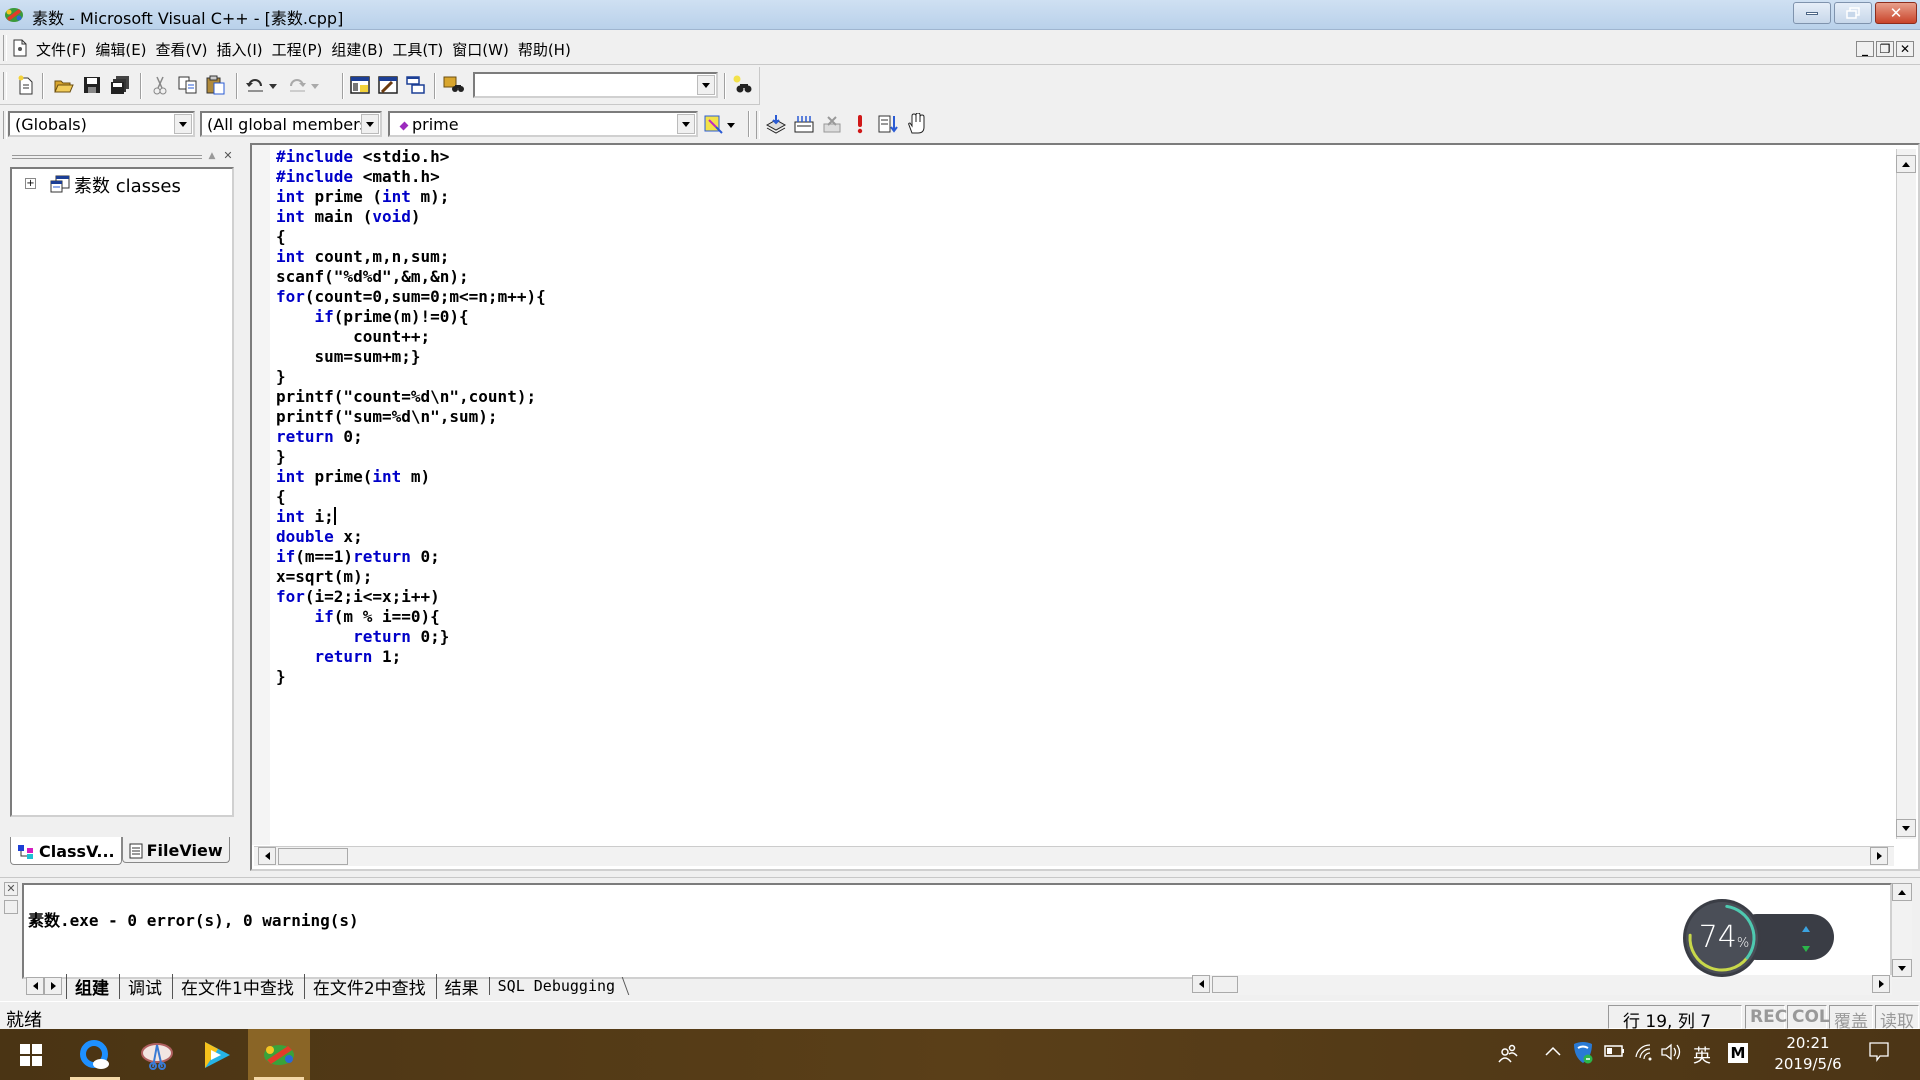  What do you see at coordinates (160, 85) in the screenshot?
I see `cut-button` at bounding box center [160, 85].